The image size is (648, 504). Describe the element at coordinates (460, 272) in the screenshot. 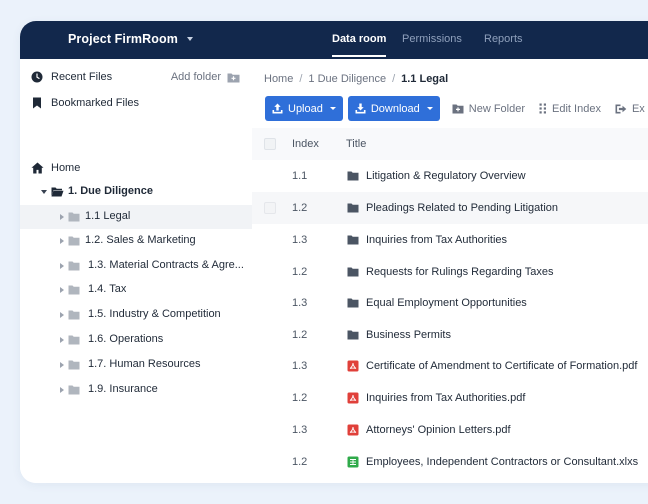

I see `row-title: Requests for Rulings Regarding Taxes` at that location.